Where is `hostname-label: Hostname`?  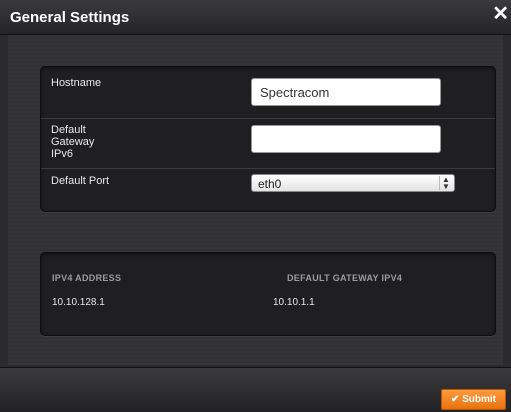 hostname-label: Hostname is located at coordinates (76, 83).